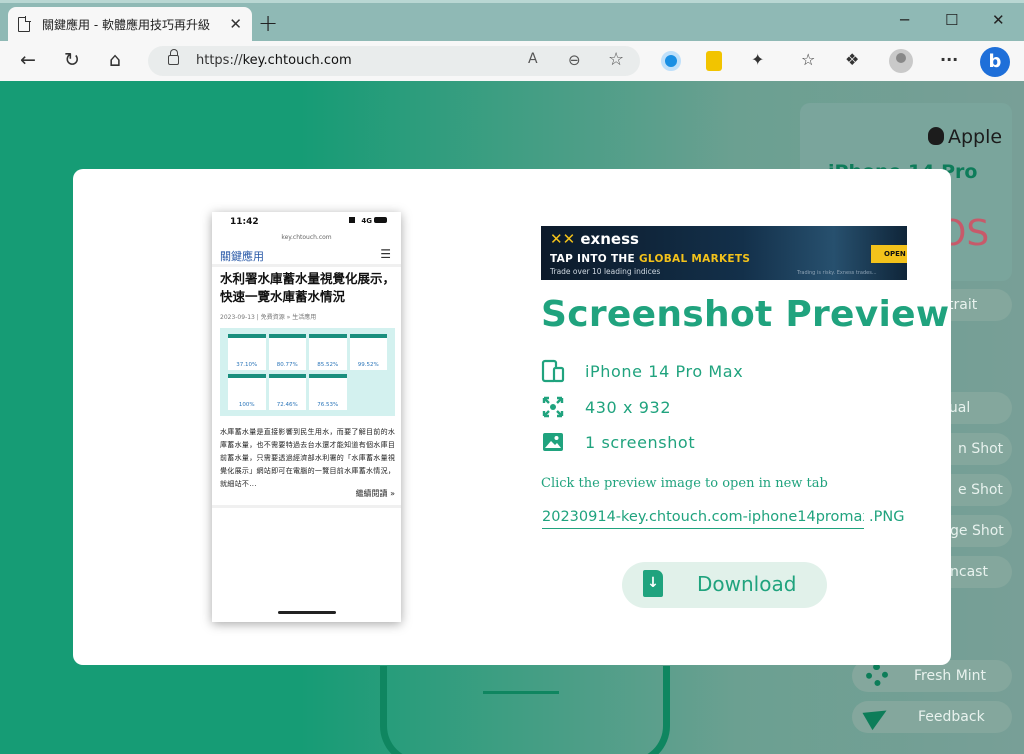  I want to click on phone-status: 4G, so click(368, 221).